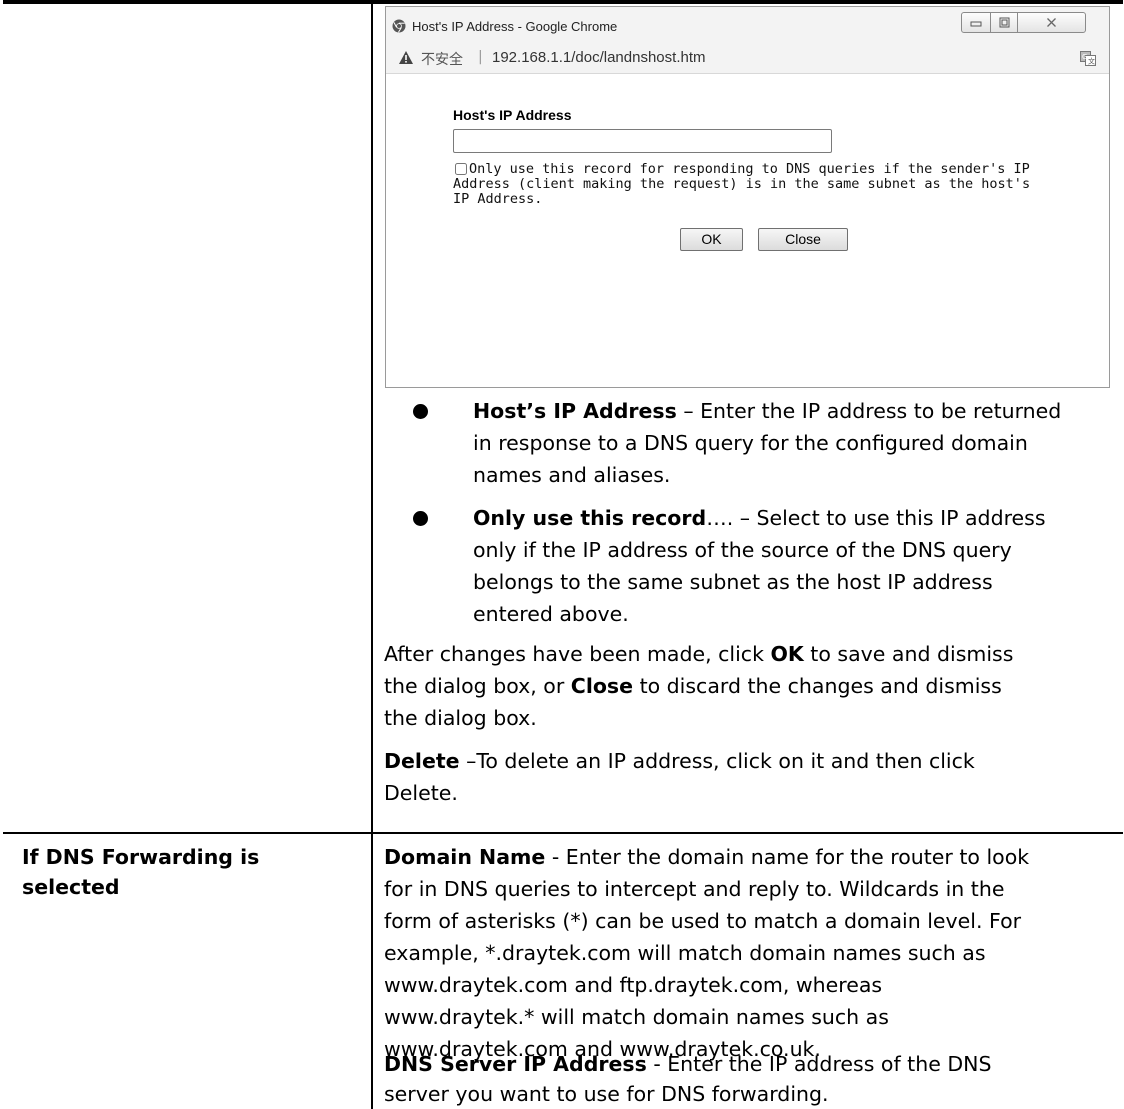 The image size is (1124, 1109). I want to click on delete-note-line: Delete., so click(421, 793).